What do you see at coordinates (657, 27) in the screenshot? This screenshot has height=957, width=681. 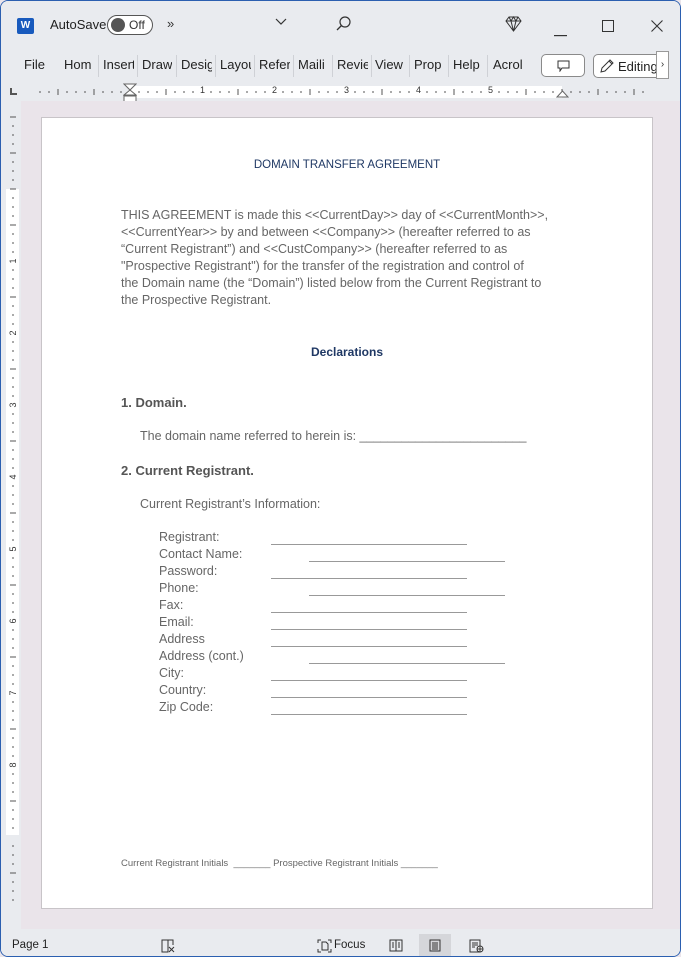 I see `close-button` at bounding box center [657, 27].